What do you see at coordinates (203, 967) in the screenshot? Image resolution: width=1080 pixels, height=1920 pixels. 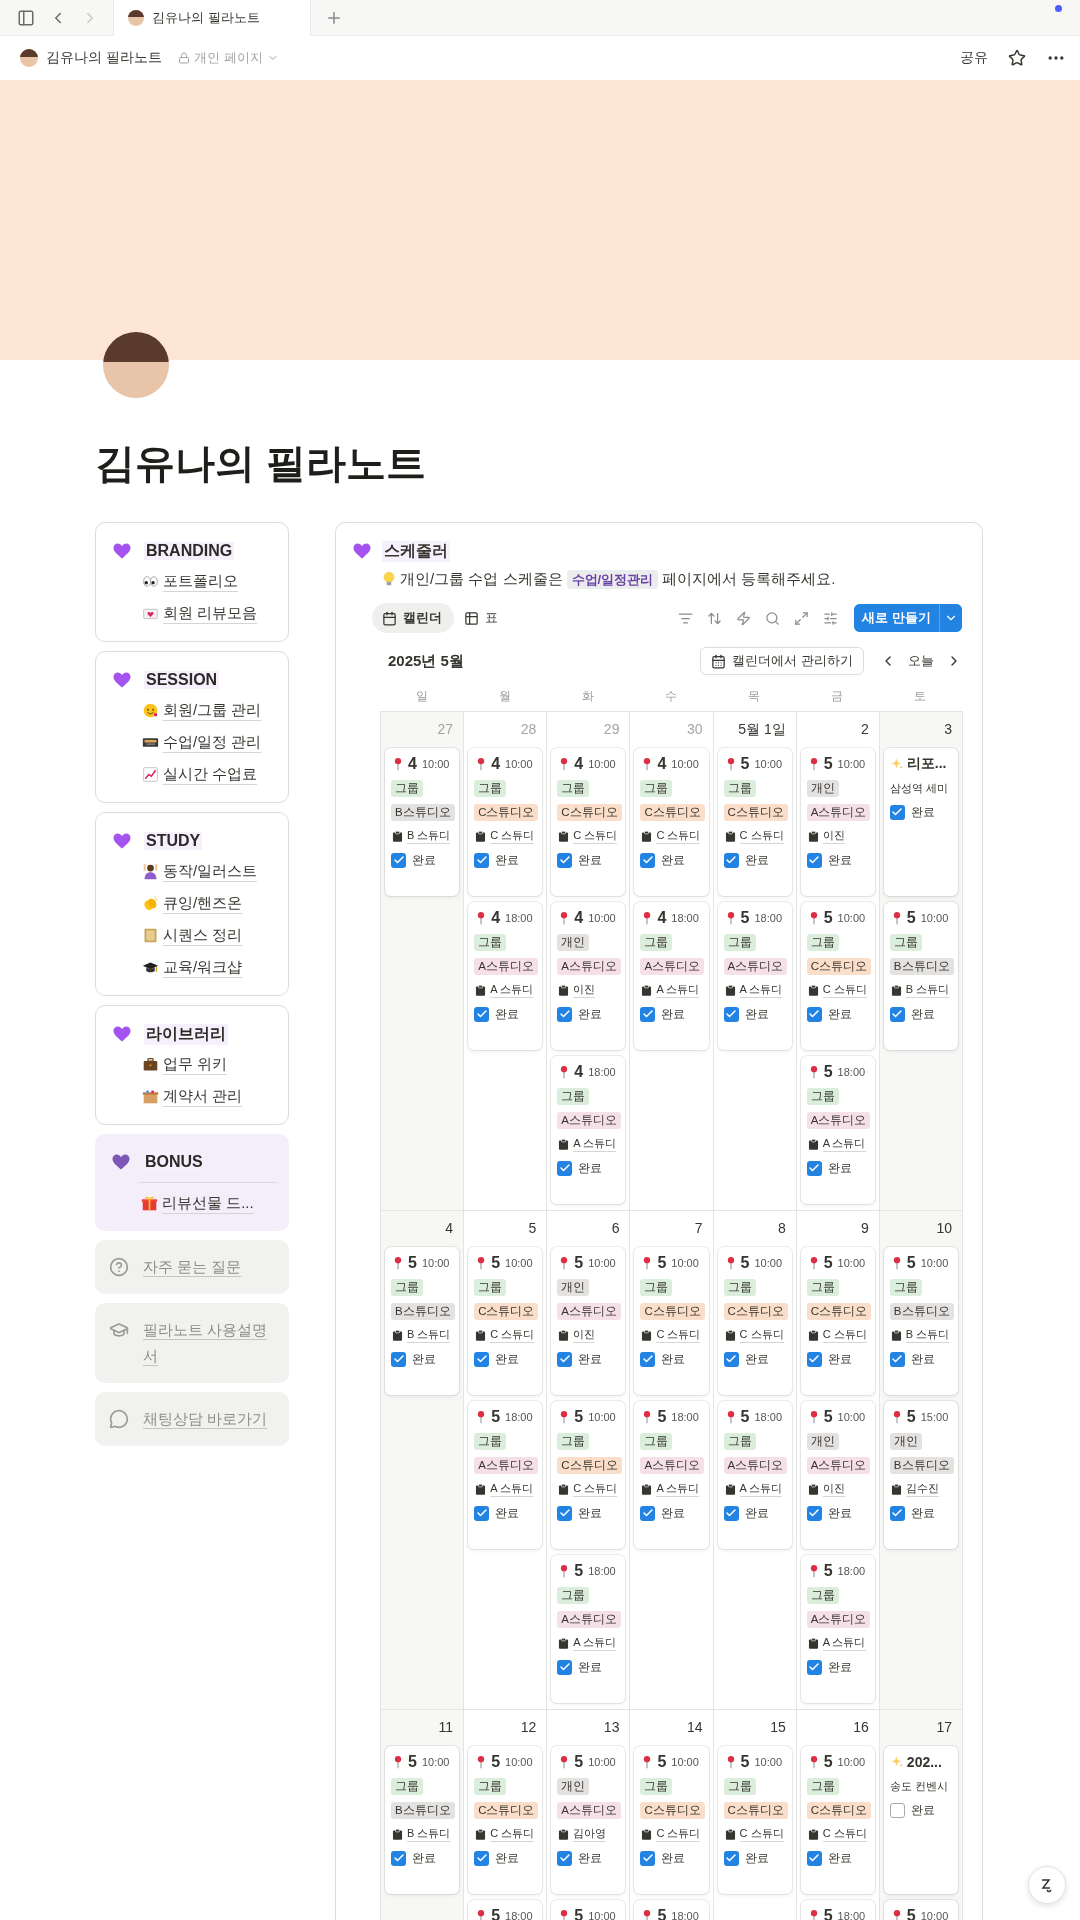 I see `page-link: 교육/워크샵` at bounding box center [203, 967].